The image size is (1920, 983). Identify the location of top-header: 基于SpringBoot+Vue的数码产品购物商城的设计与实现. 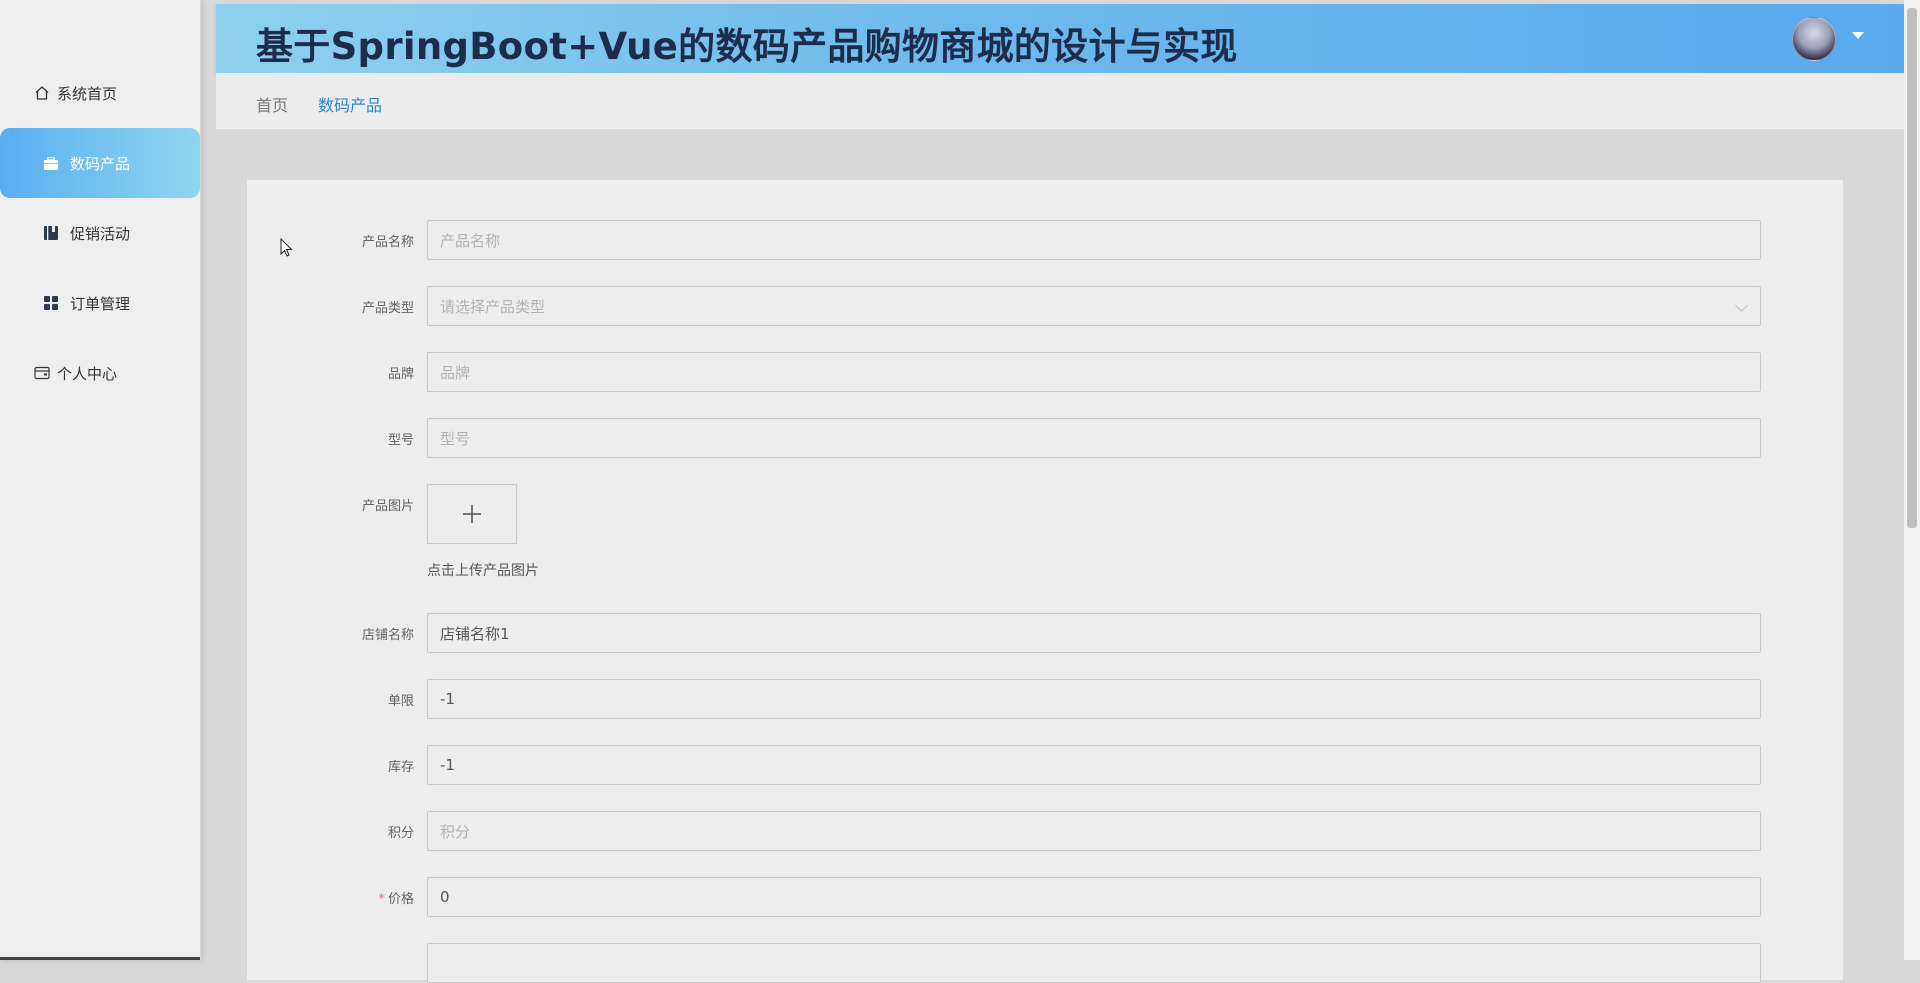
(1060, 38).